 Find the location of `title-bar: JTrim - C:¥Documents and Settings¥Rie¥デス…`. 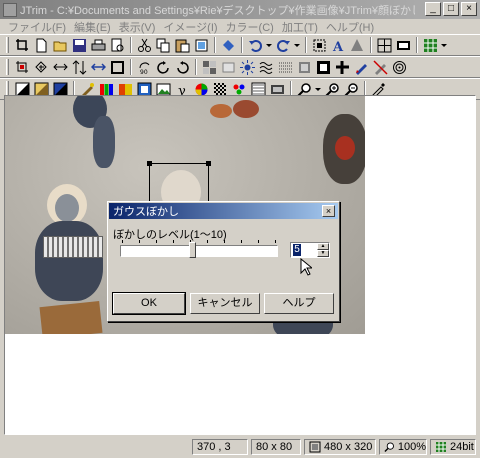

title-bar: JTrim - C:¥Documents and Settings¥Rie¥デス… is located at coordinates (240, 9).